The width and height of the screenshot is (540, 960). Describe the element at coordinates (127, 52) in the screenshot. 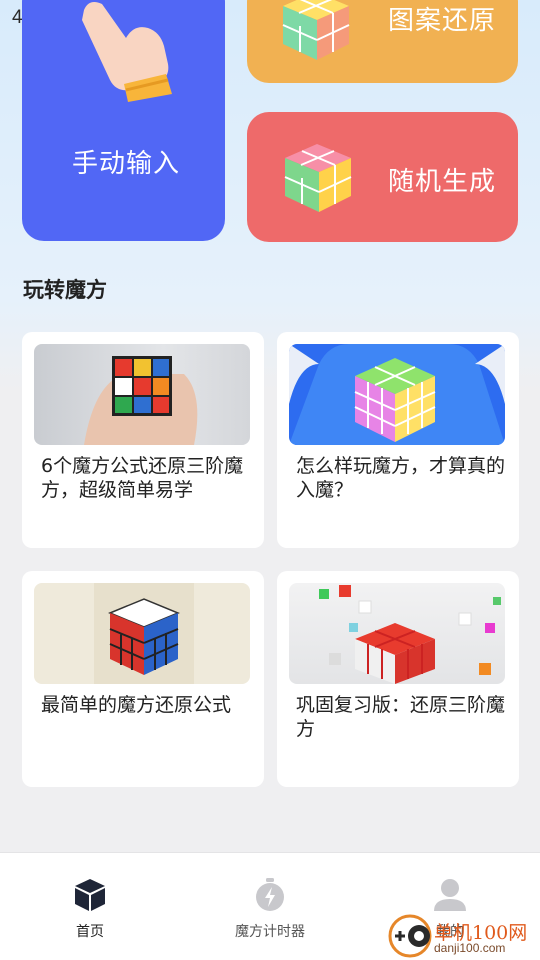

I see `hand-icon` at that location.